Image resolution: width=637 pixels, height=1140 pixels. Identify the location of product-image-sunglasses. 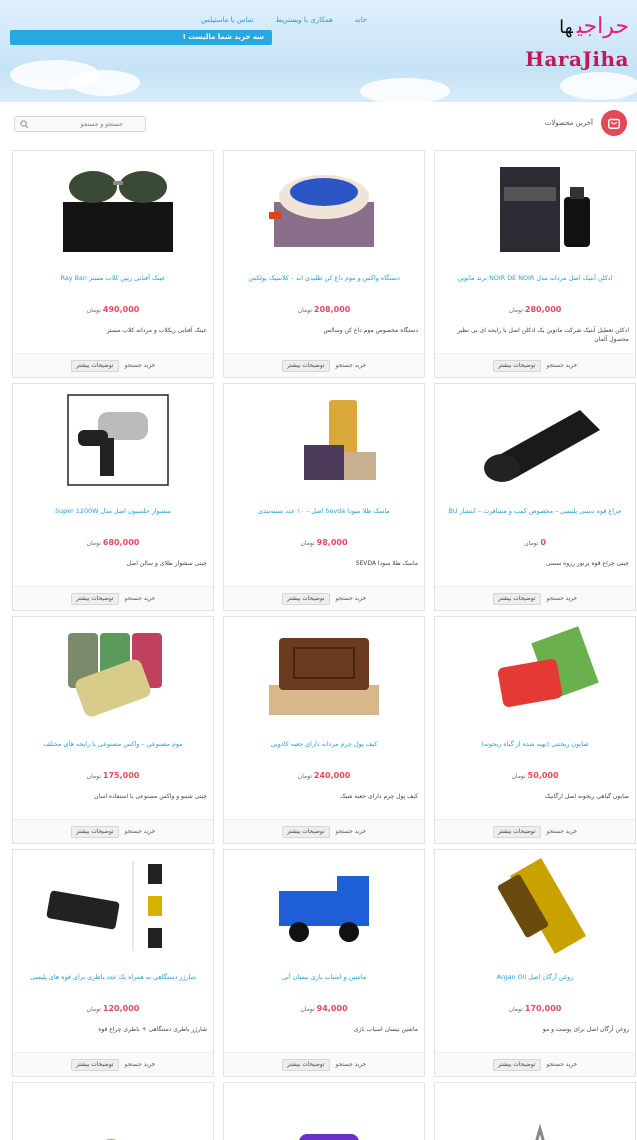
(113, 207).